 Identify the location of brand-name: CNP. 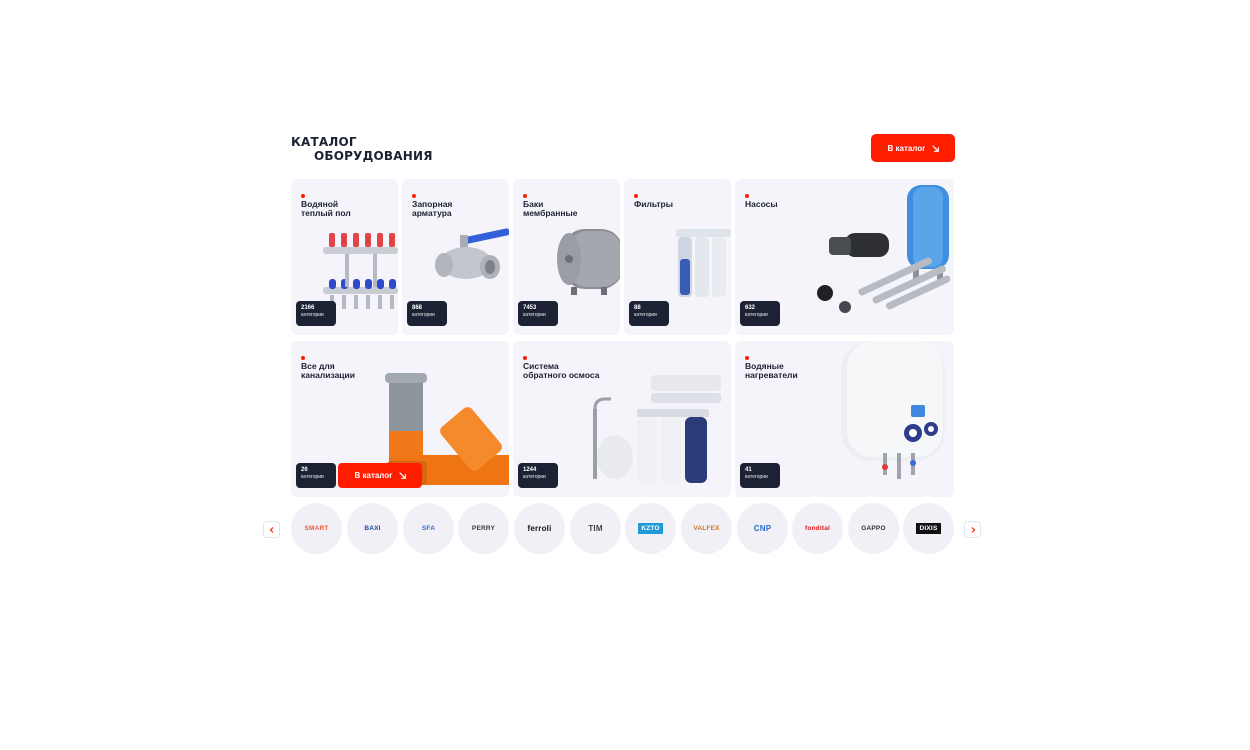
(762, 528).